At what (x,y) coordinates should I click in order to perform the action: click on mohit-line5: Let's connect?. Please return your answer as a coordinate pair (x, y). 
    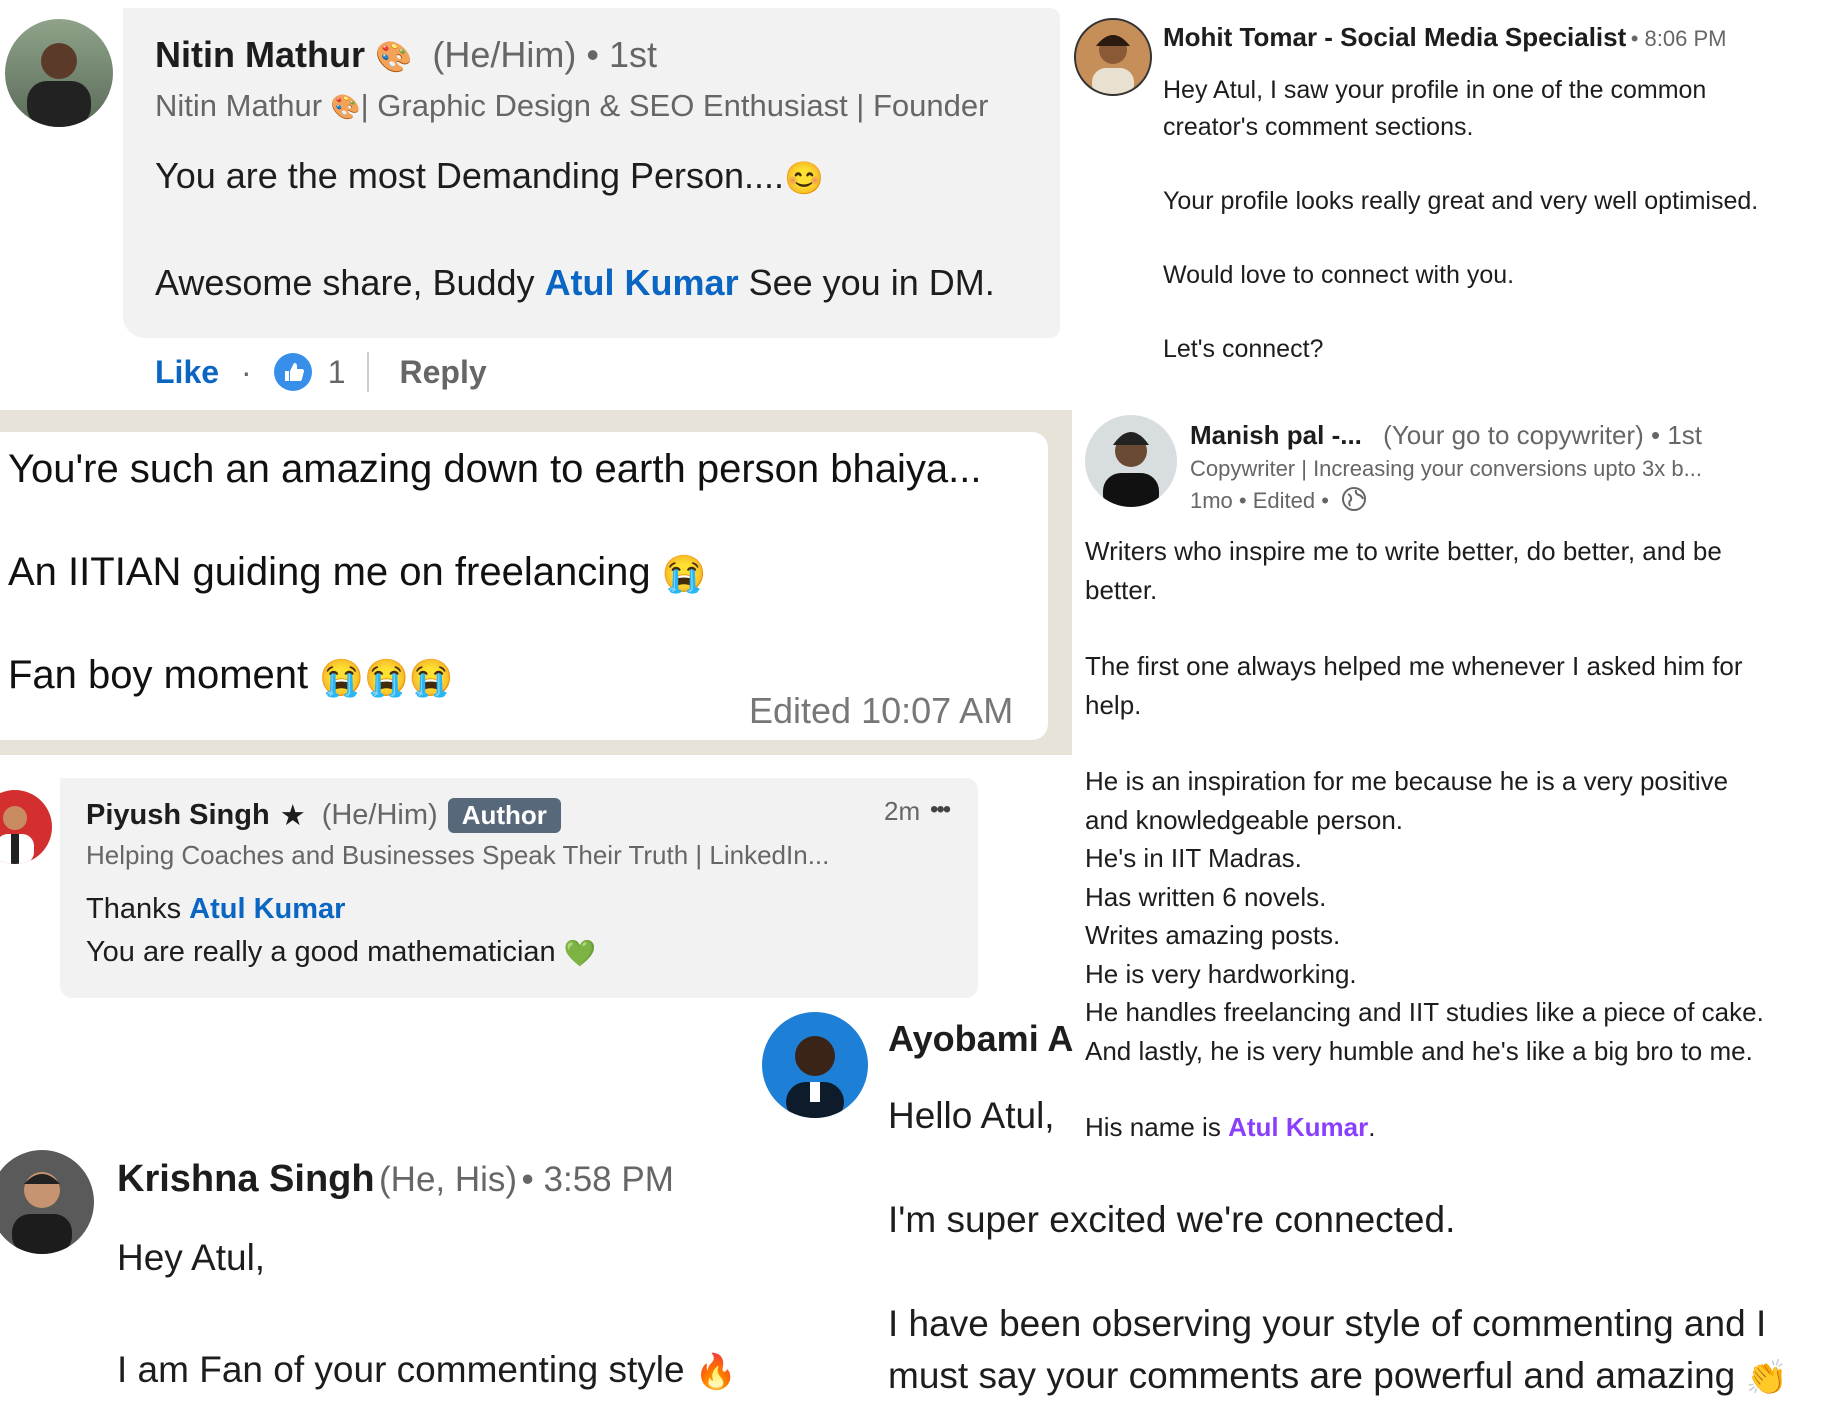
    Looking at the image, I should click on (1243, 349).